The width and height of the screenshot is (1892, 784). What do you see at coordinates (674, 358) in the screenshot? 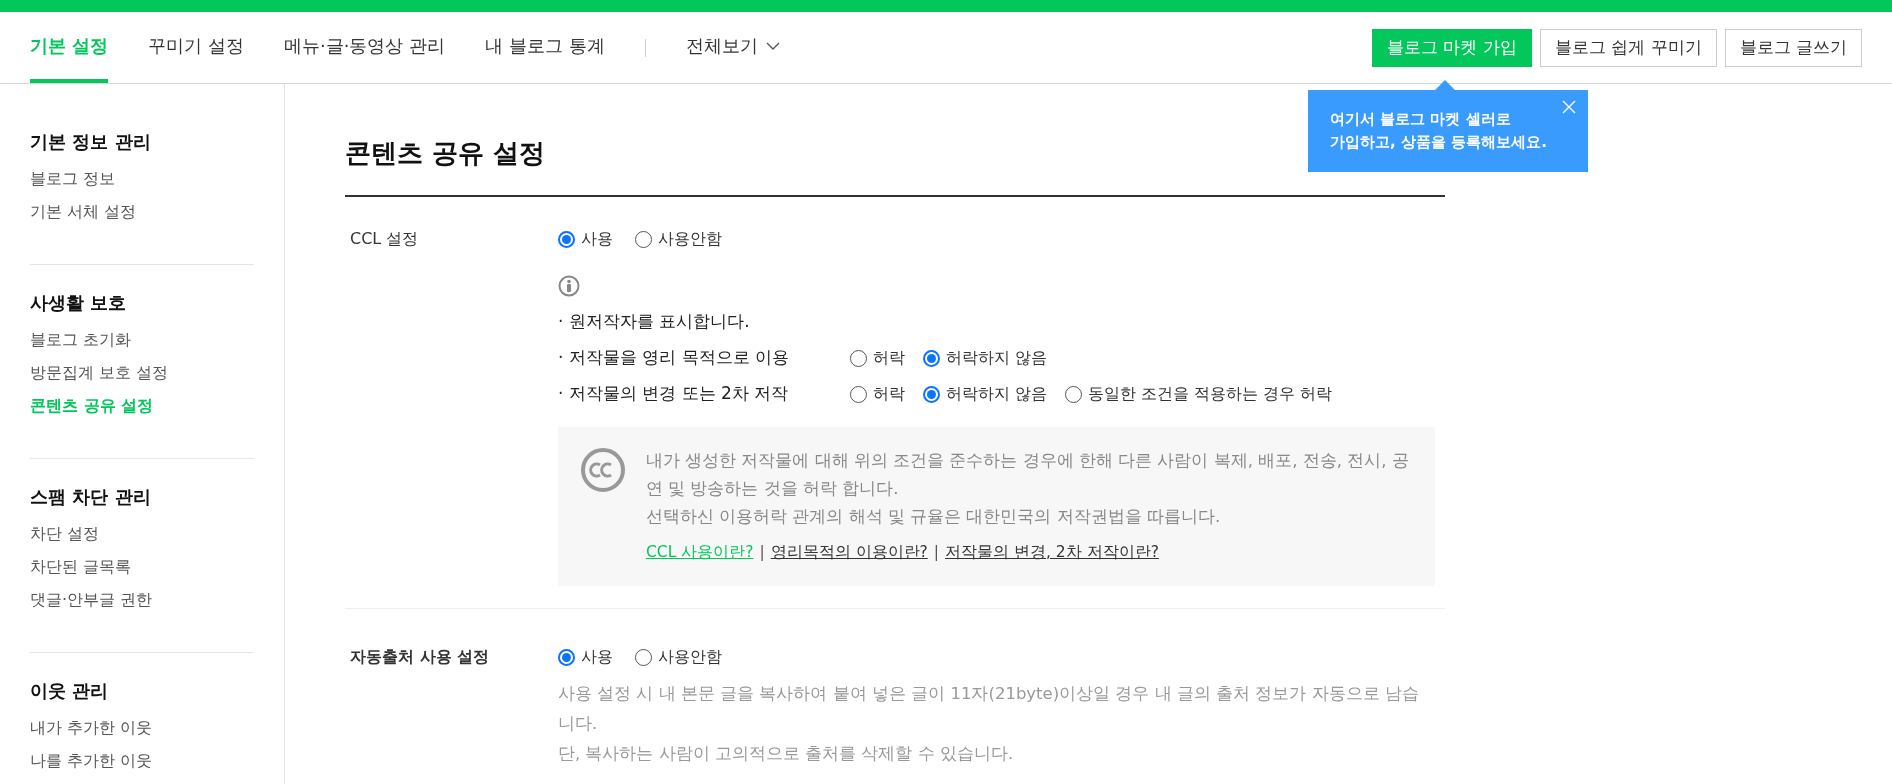
I see `condition-text: · 저작물을 영리 목적으로 이용` at bounding box center [674, 358].